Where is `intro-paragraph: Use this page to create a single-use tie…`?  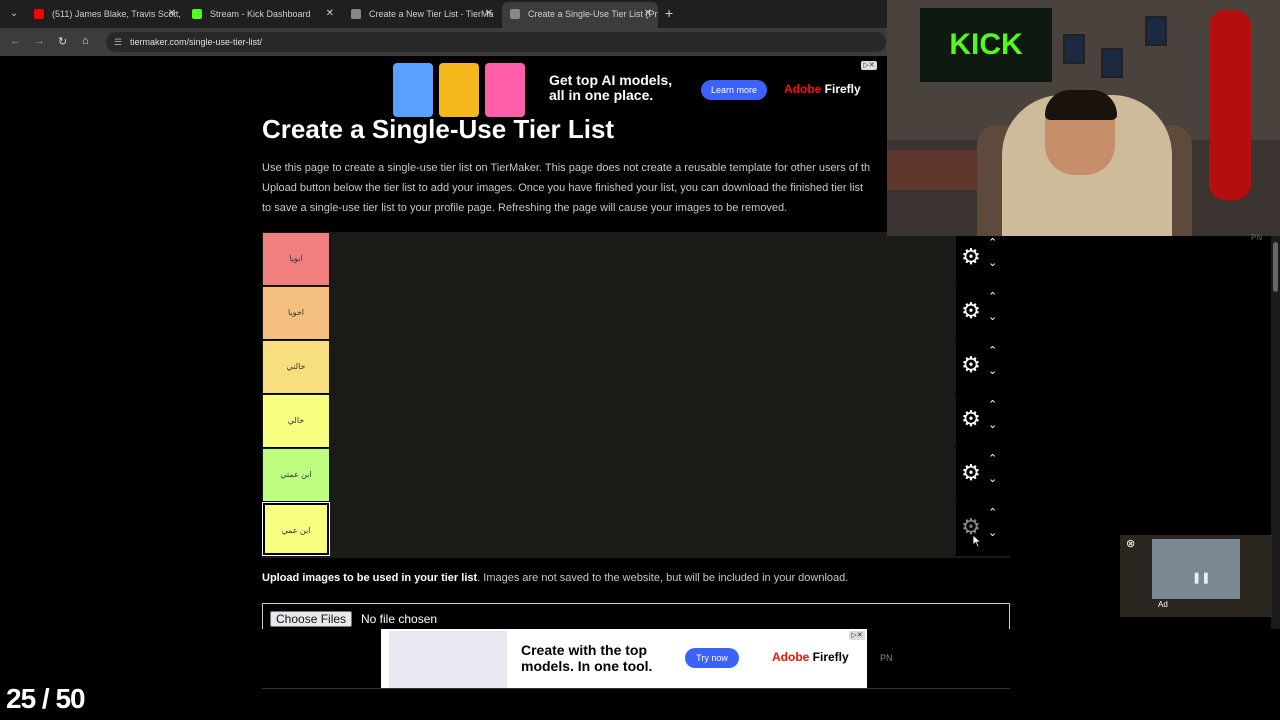
intro-paragraph: Use this page to create a single-use tie… is located at coordinates (576, 188).